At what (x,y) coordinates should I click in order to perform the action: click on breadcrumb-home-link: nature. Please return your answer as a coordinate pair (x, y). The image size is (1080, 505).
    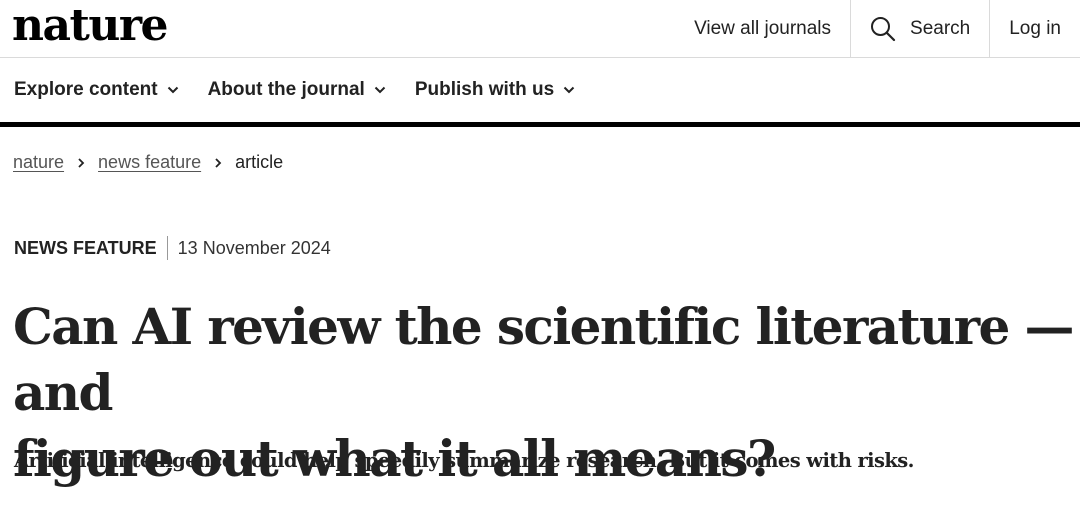
    Looking at the image, I should click on (38, 162).